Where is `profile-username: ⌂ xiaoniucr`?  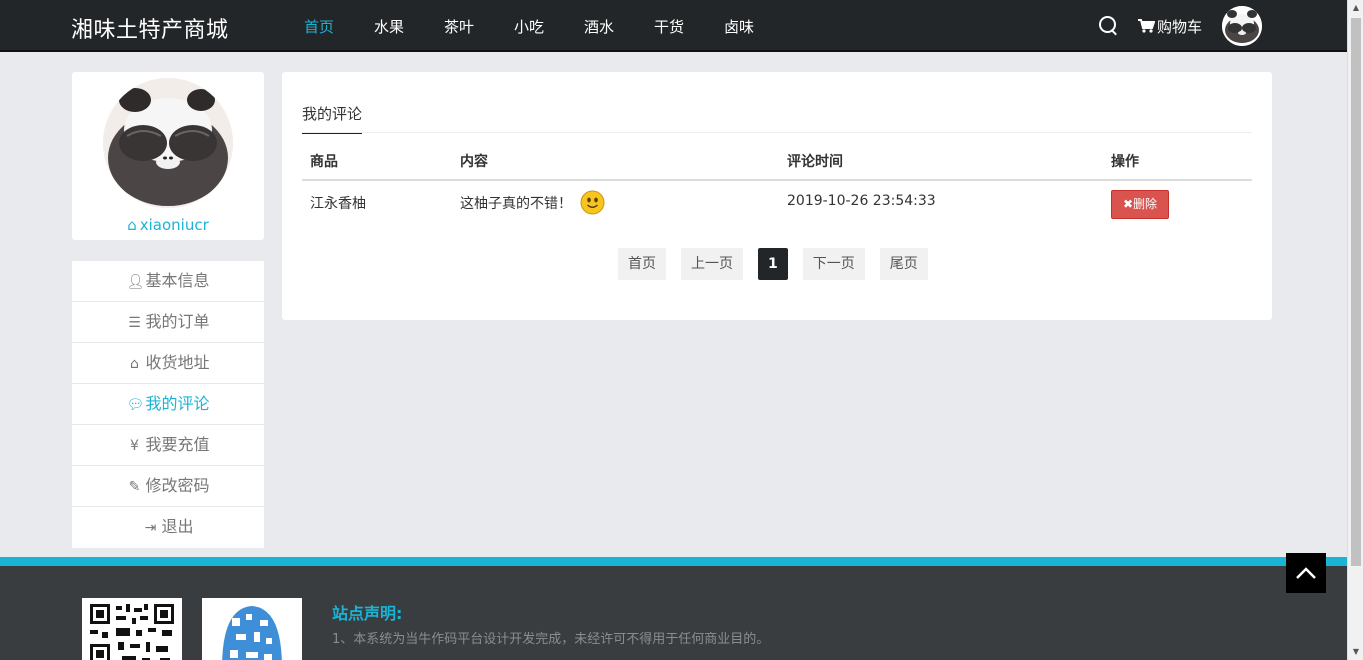
profile-username: ⌂ xiaoniucr is located at coordinates (168, 225).